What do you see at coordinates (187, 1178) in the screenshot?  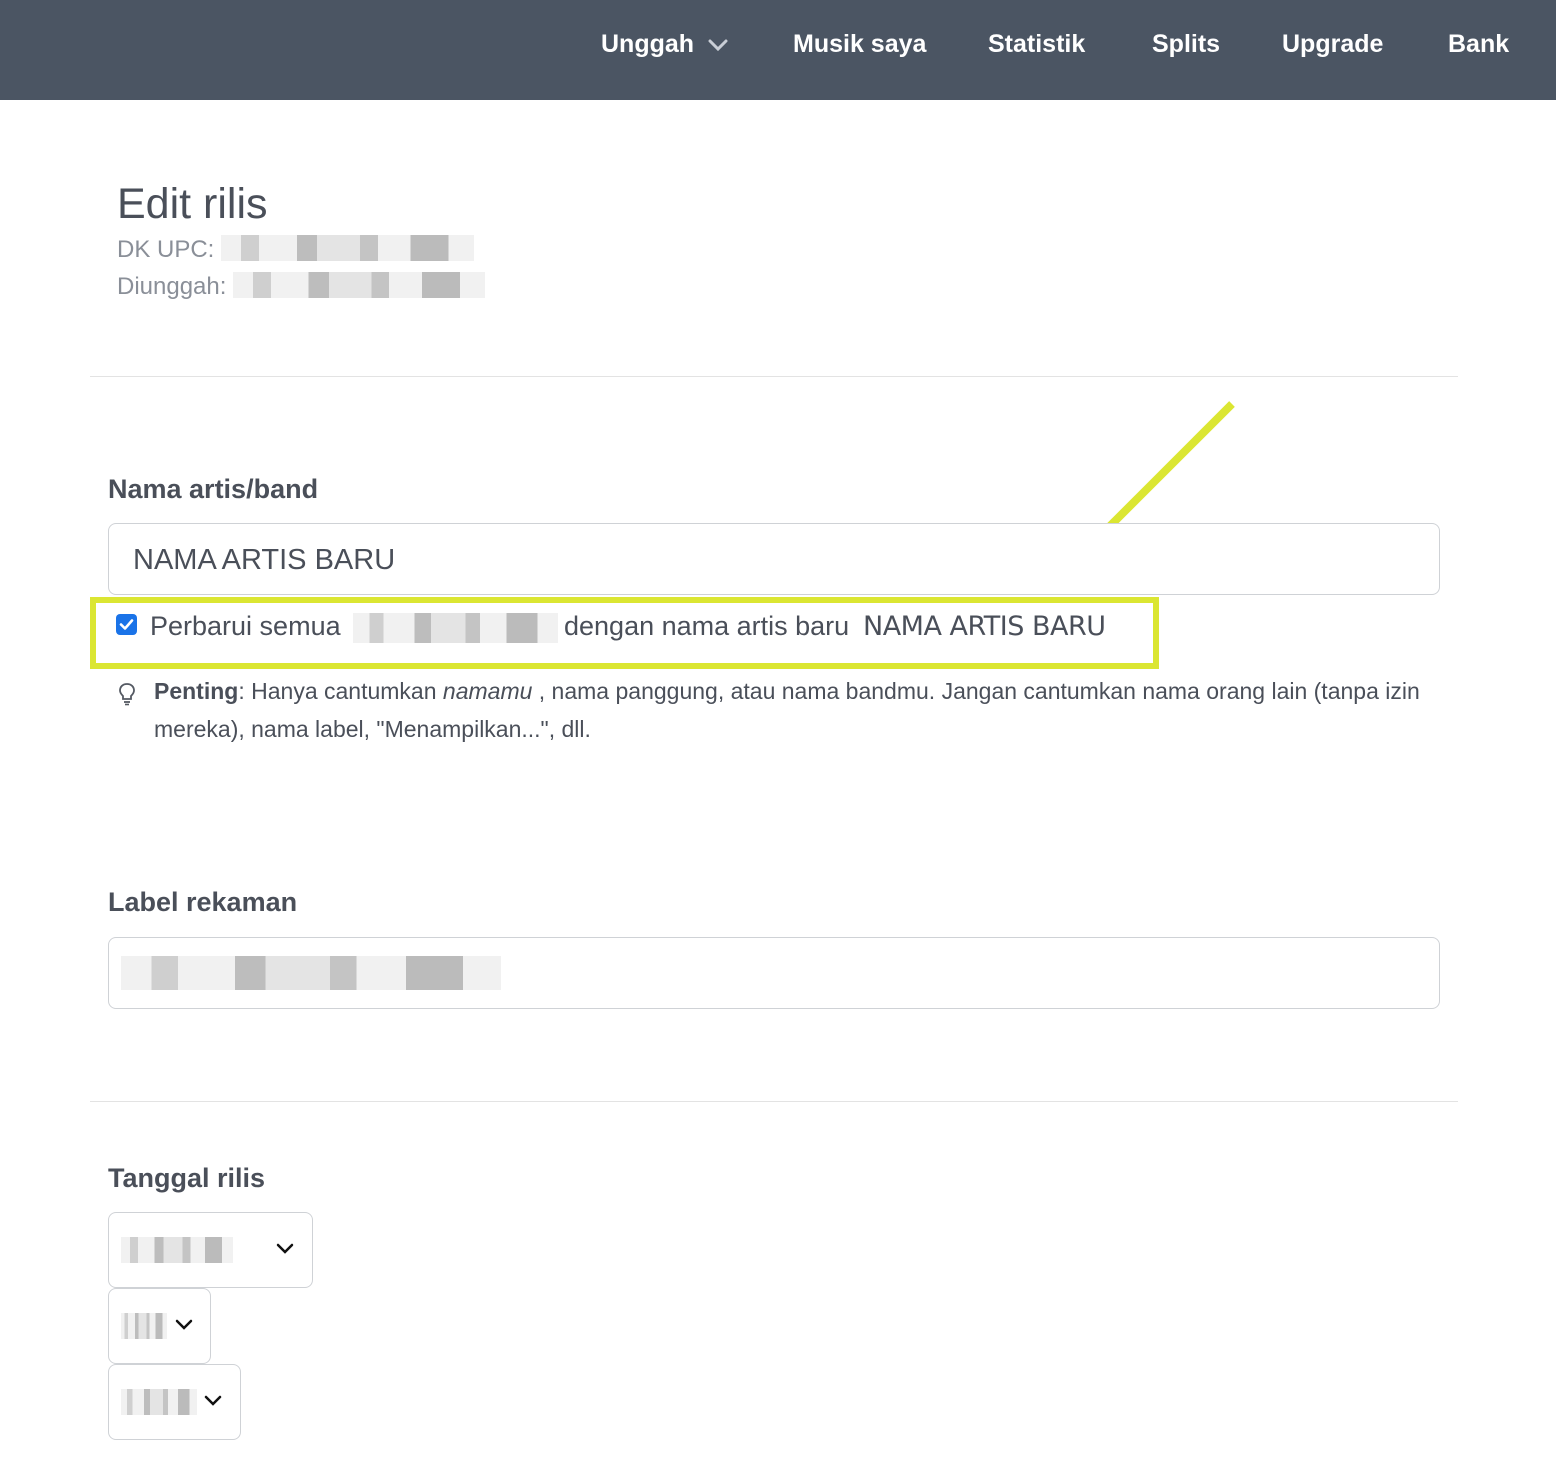 I see `release-date-label: Tanggal rilis` at bounding box center [187, 1178].